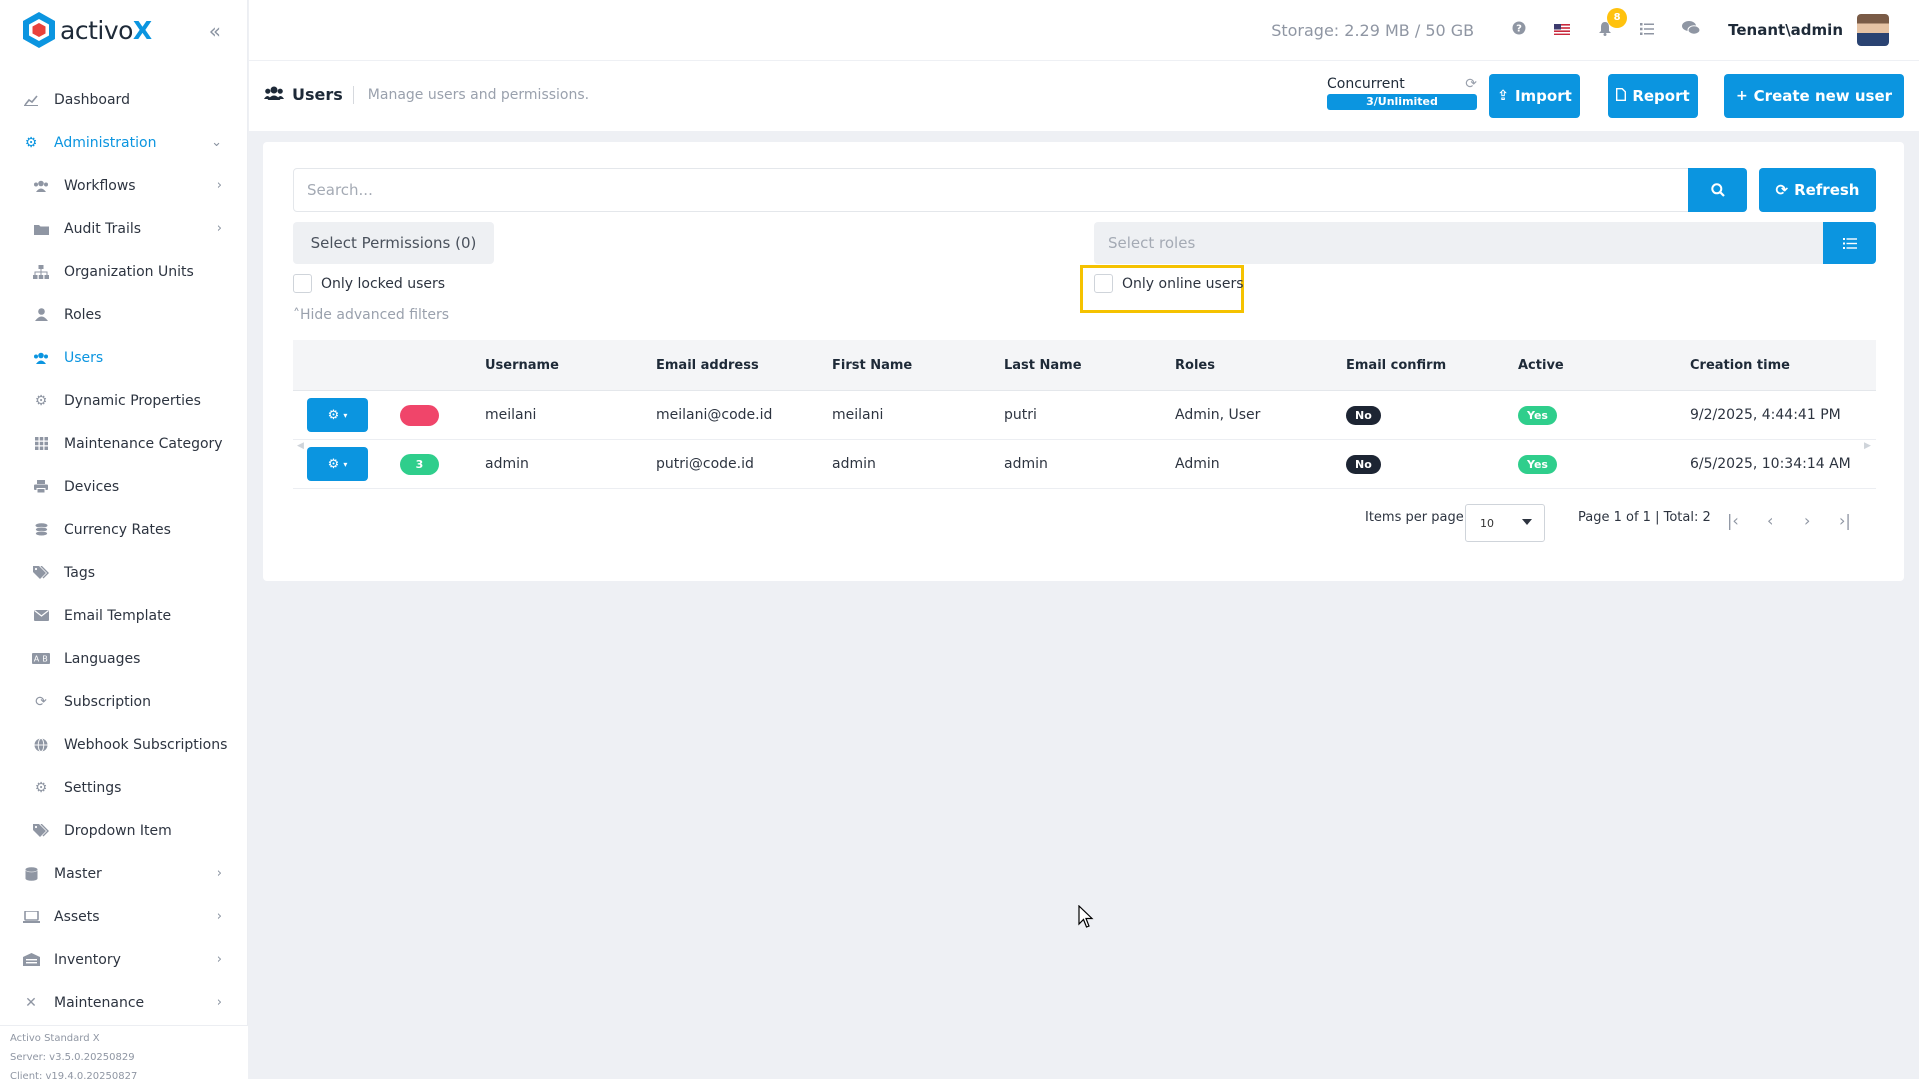 This screenshot has width=1919, height=1079. What do you see at coordinates (124, 99) in the screenshot?
I see `sidebar-item-dashboard: Dashboard` at bounding box center [124, 99].